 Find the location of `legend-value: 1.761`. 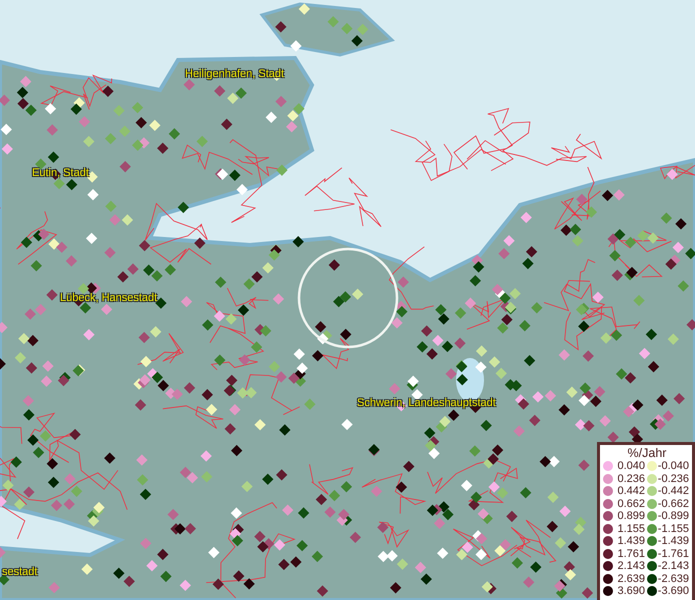

legend-value: 1.761 is located at coordinates (630, 554).